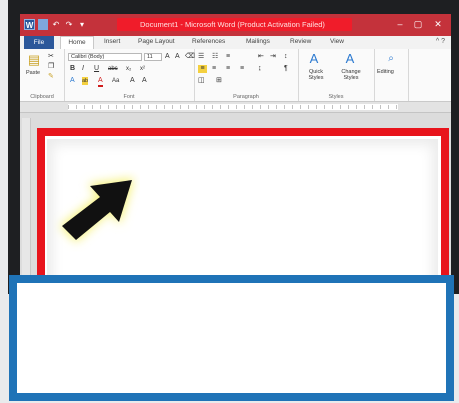  What do you see at coordinates (391, 58) in the screenshot?
I see `find-icon: ⌕` at bounding box center [391, 58].